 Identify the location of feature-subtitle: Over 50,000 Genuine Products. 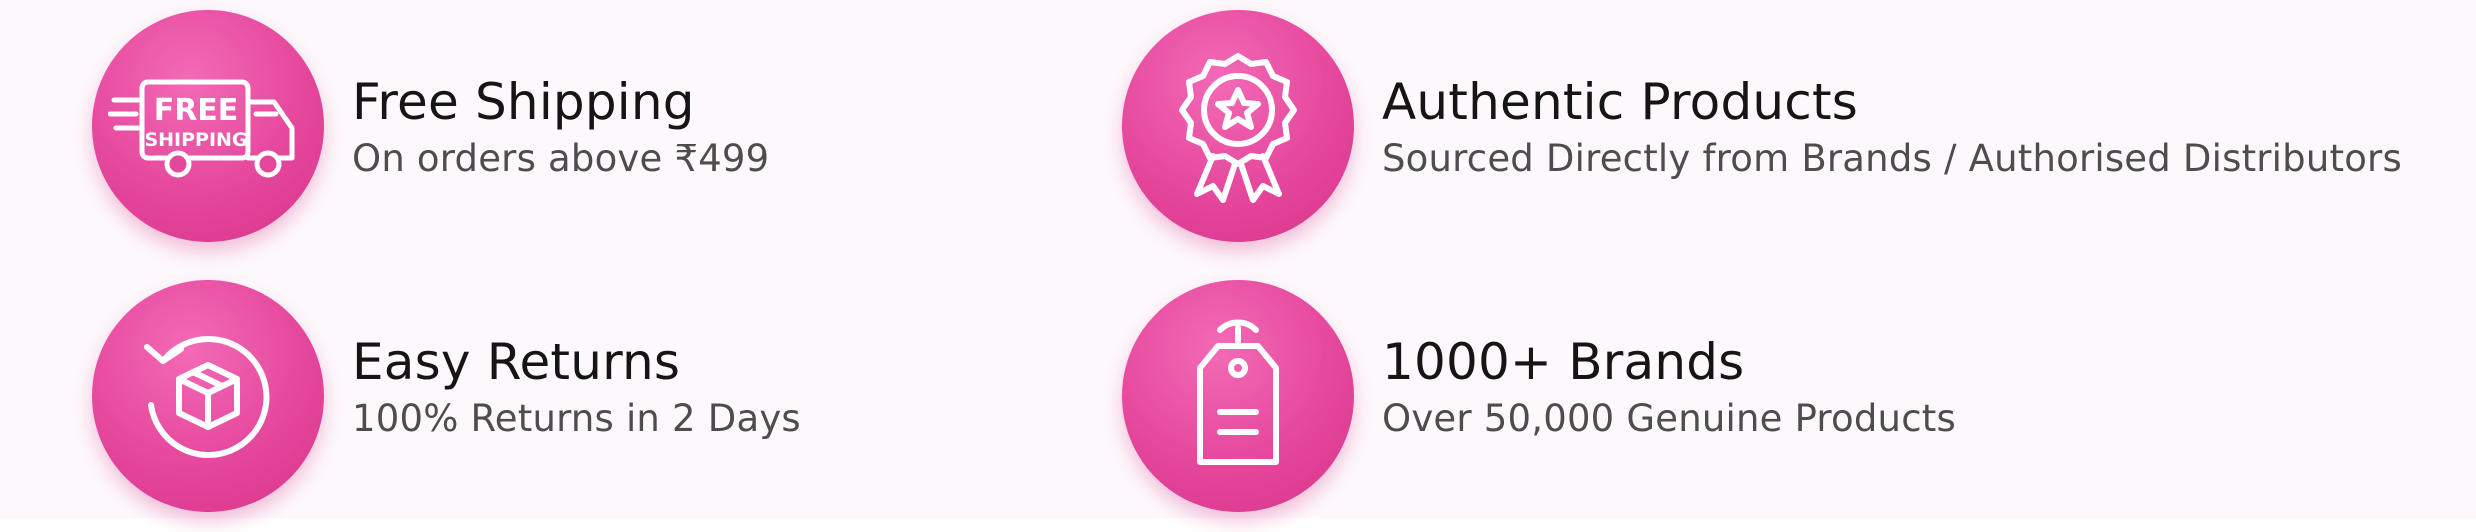
(1669, 418).